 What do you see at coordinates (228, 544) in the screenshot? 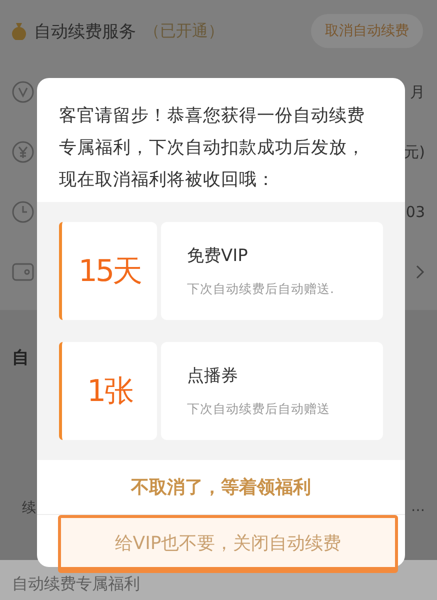
I see `close-renewal-button: 给VIP也不要，关闭自动续费` at bounding box center [228, 544].